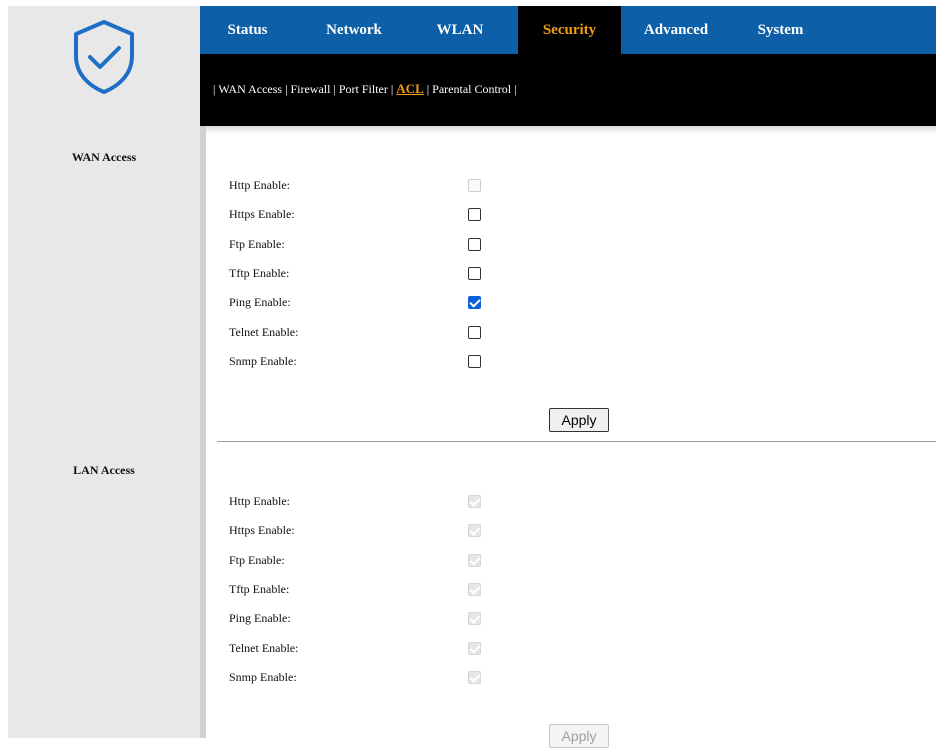  I want to click on lan-option-label: Telnet Enable:, so click(264, 647).